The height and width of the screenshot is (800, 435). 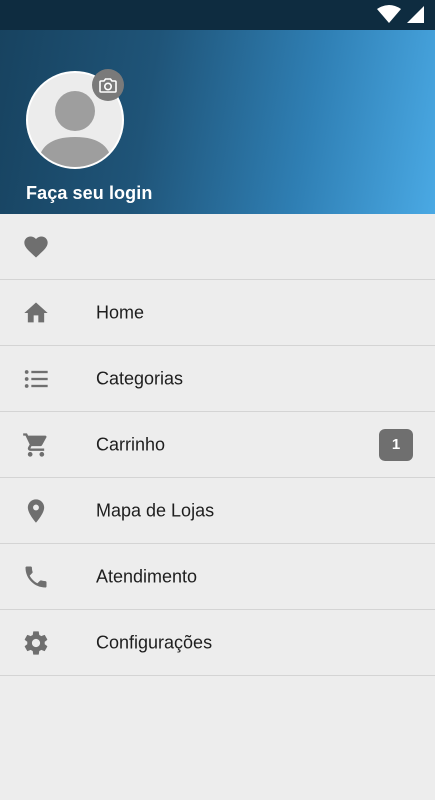 What do you see at coordinates (217, 247) in the screenshot?
I see `favorites-row` at bounding box center [217, 247].